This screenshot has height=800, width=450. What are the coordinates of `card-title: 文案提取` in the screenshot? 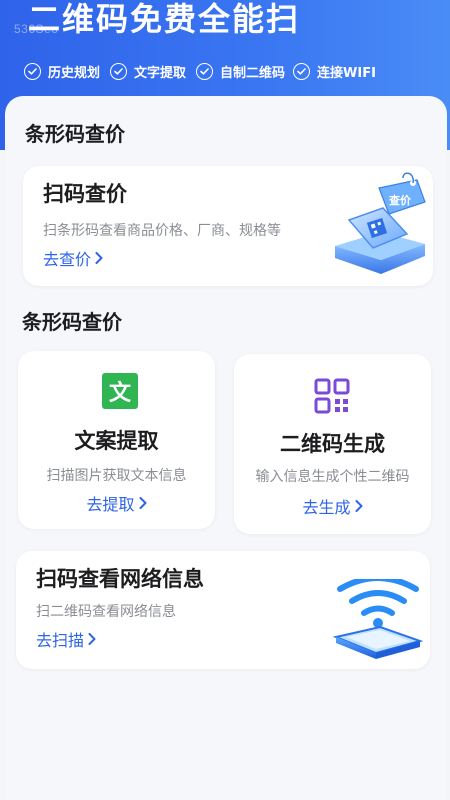 It's located at (116, 441).